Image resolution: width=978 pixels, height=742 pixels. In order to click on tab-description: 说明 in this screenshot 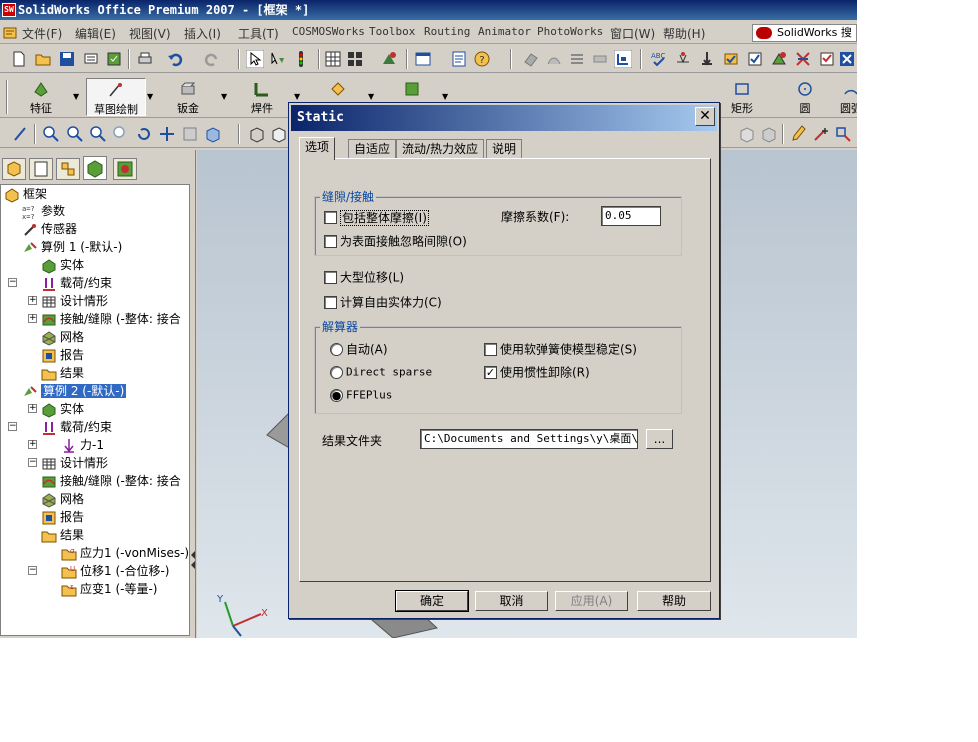, I will do `click(504, 149)`.